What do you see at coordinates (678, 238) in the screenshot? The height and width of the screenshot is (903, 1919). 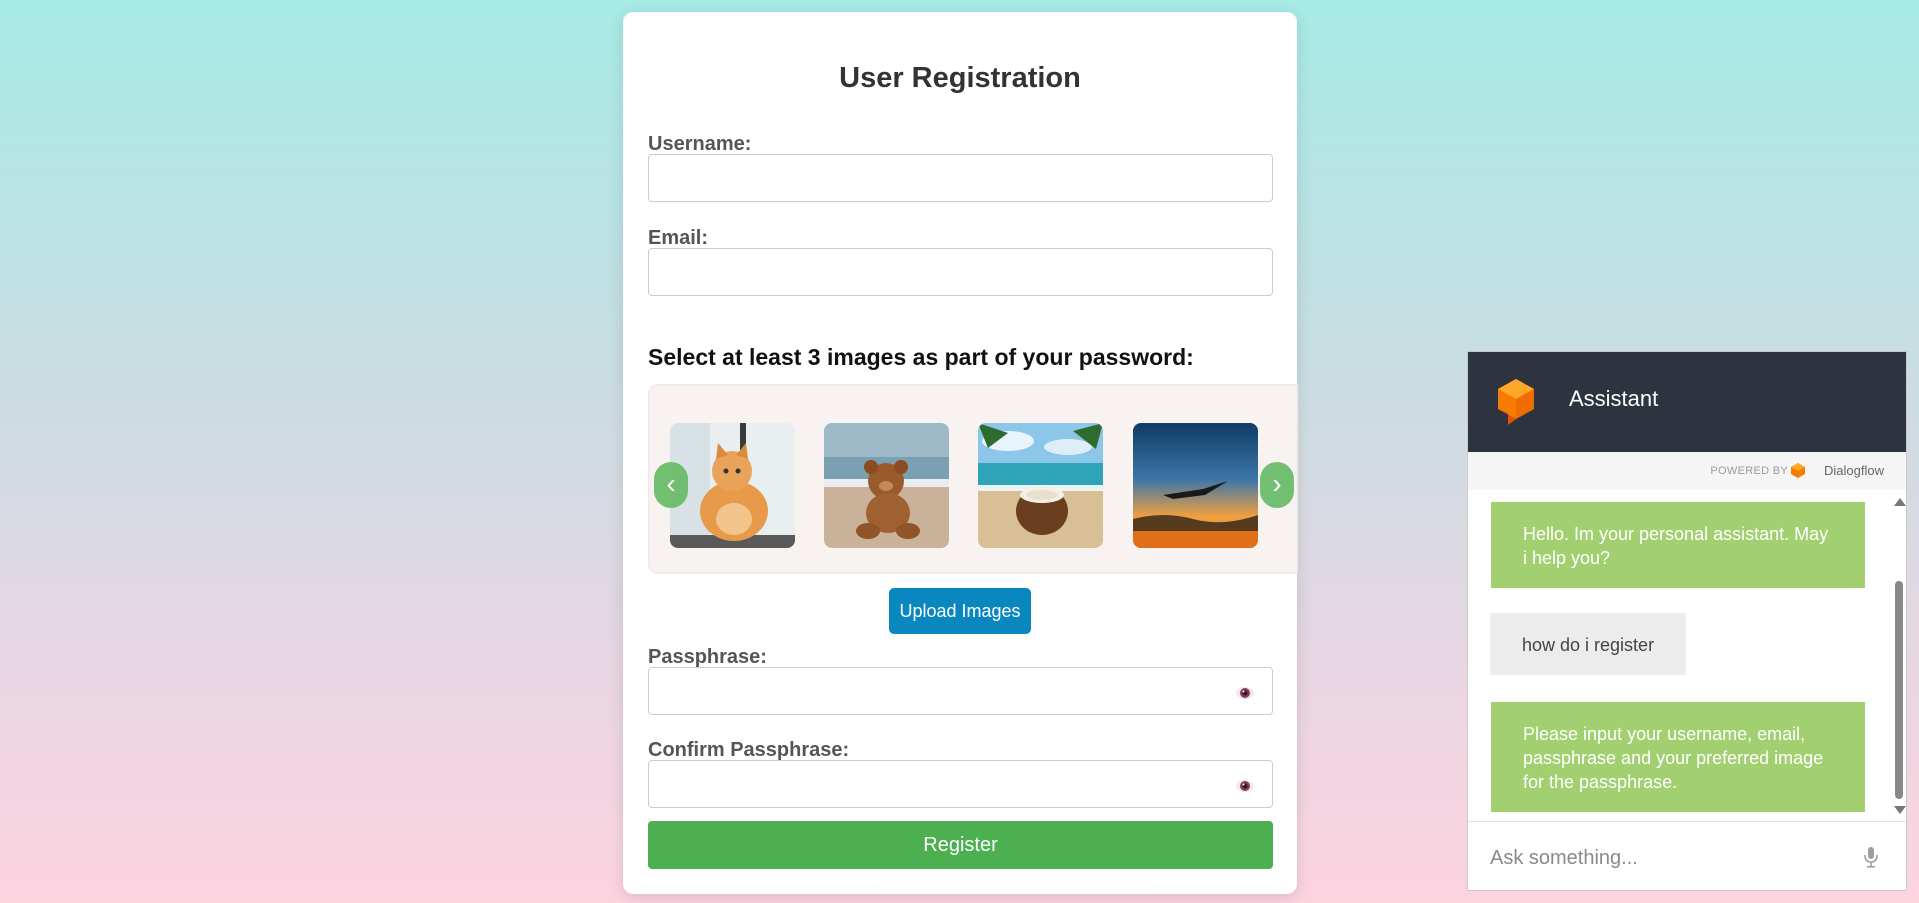 I see `email-label: Email:` at bounding box center [678, 238].